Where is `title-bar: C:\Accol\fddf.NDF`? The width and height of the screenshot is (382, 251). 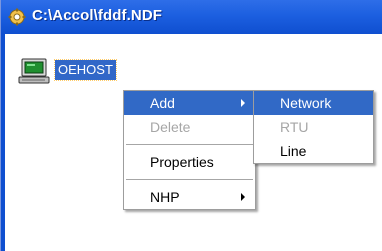 title-bar: C:\Accol\fddf.NDF is located at coordinates (191, 17).